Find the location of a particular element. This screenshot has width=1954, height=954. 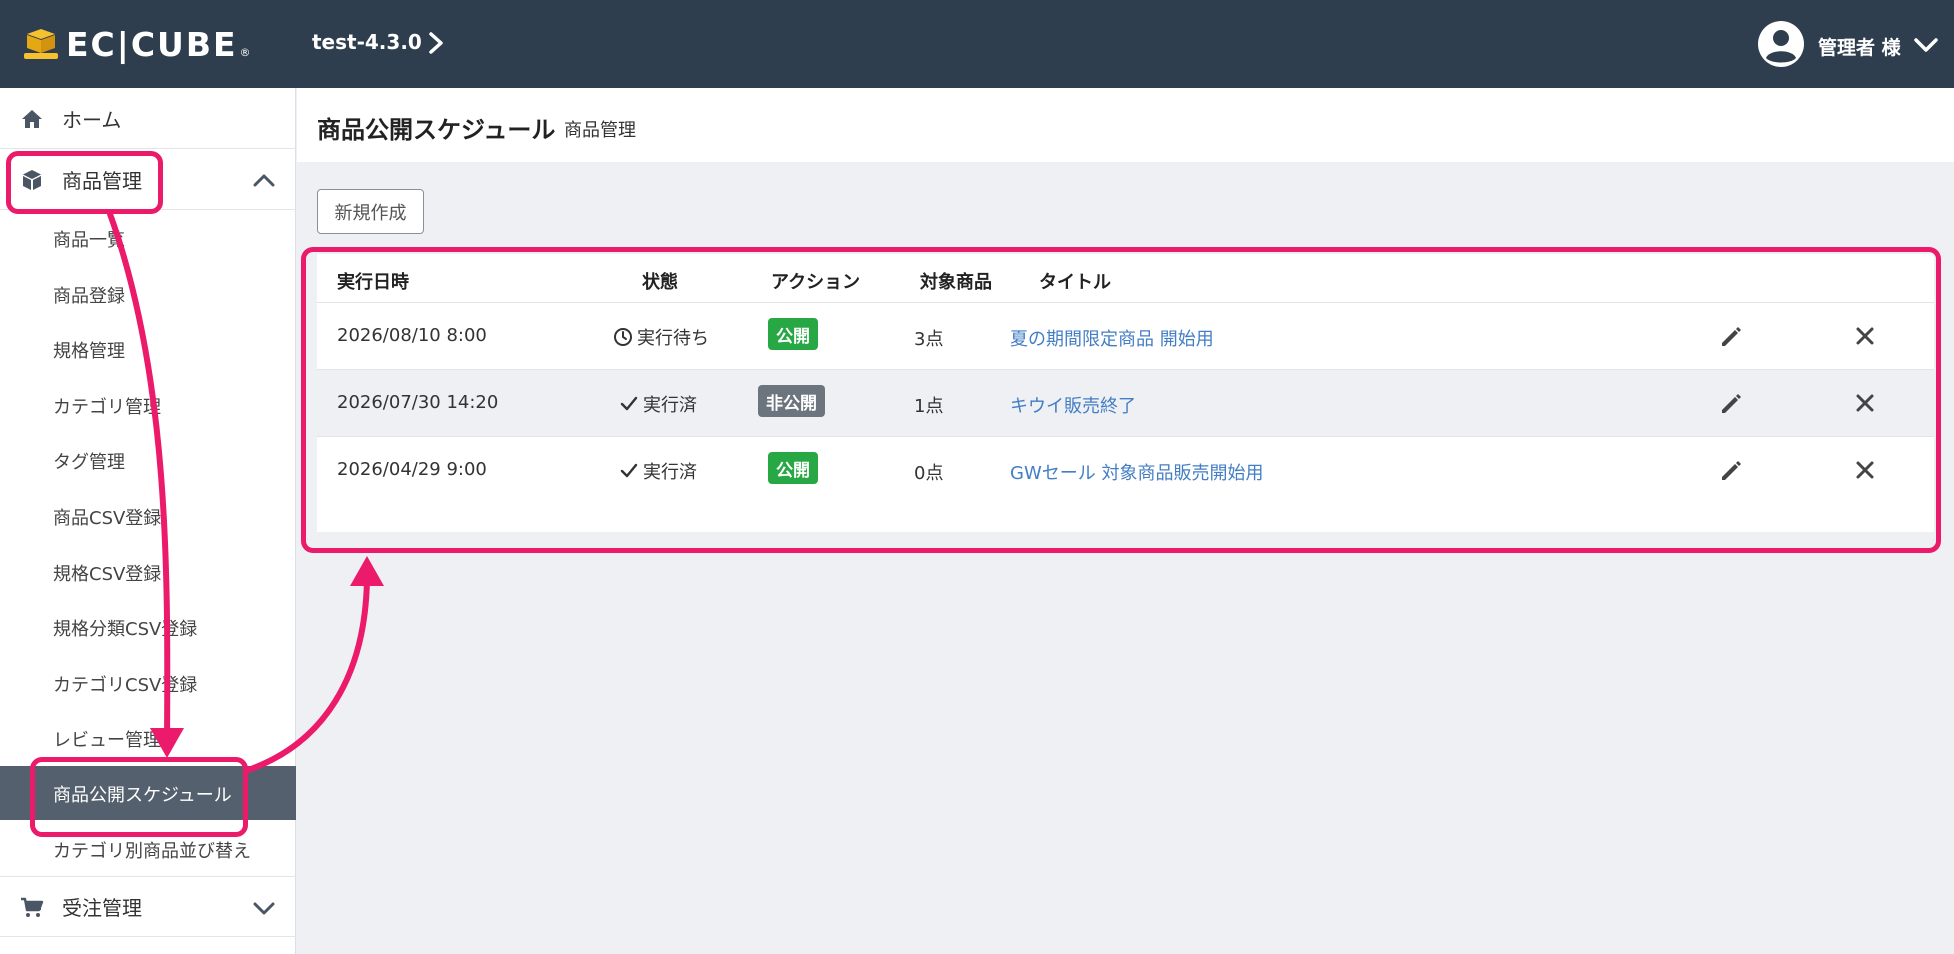

column-header-action: アクション is located at coordinates (816, 282).